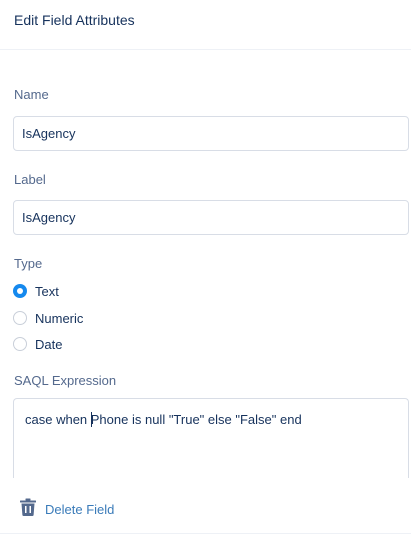  What do you see at coordinates (20, 291) in the screenshot?
I see `radio-button-checked` at bounding box center [20, 291].